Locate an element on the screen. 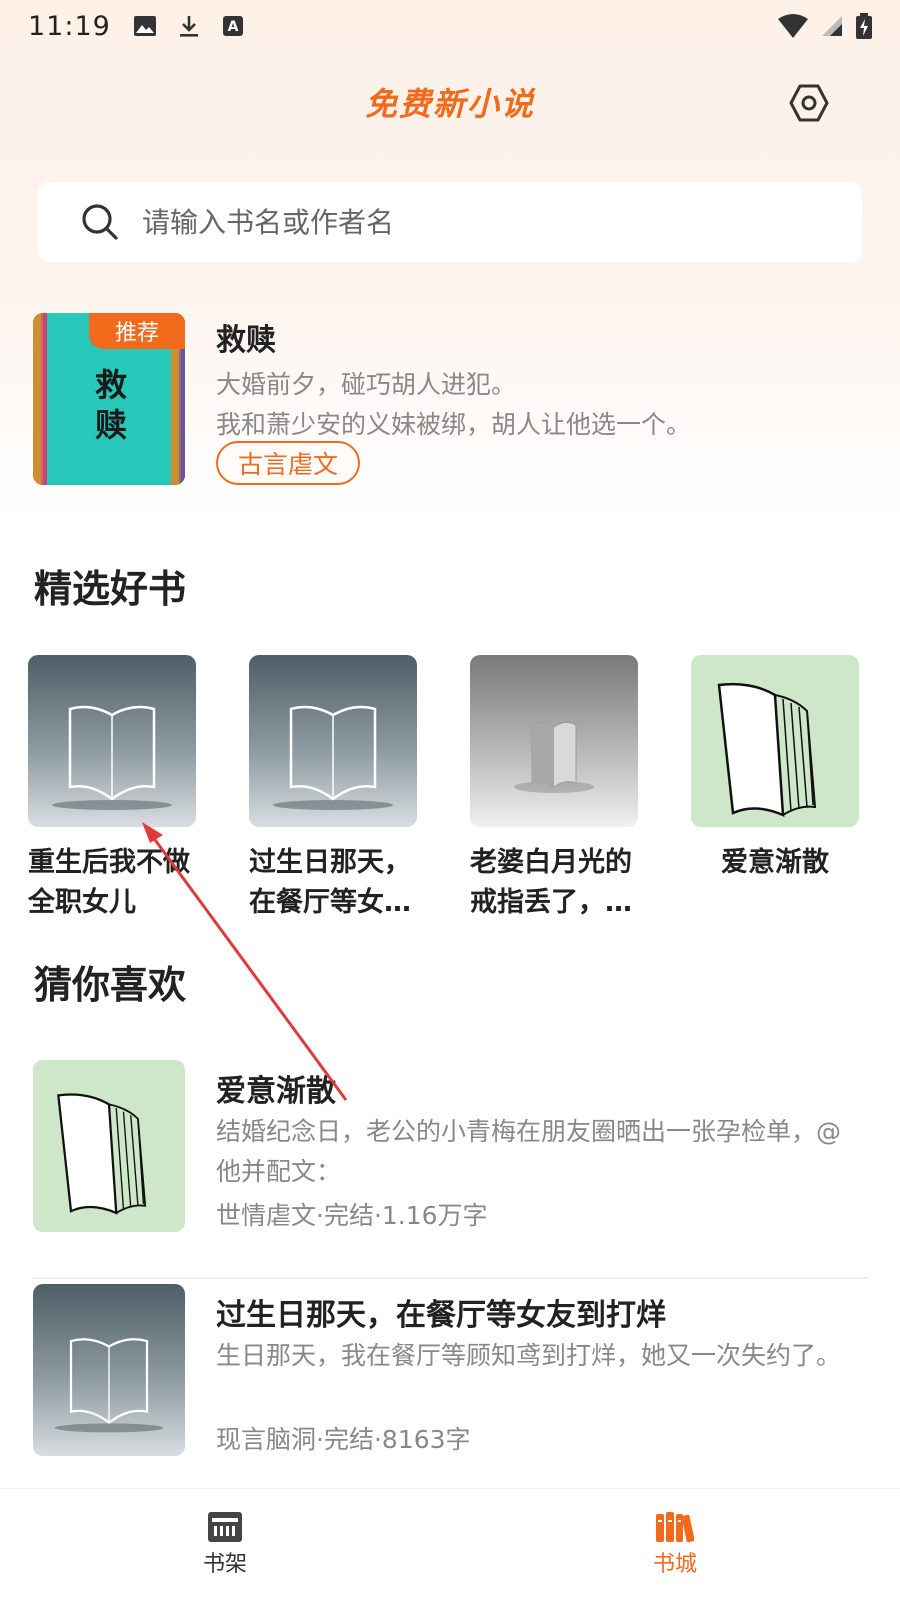  list-divider is located at coordinates (451, 1278).